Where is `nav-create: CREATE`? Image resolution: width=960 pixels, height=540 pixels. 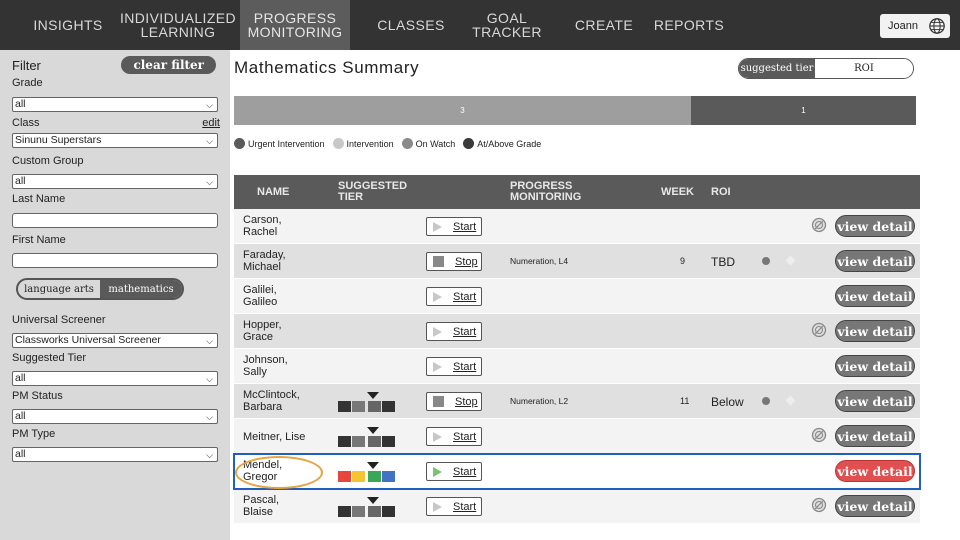
nav-create: CREATE is located at coordinates (604, 25).